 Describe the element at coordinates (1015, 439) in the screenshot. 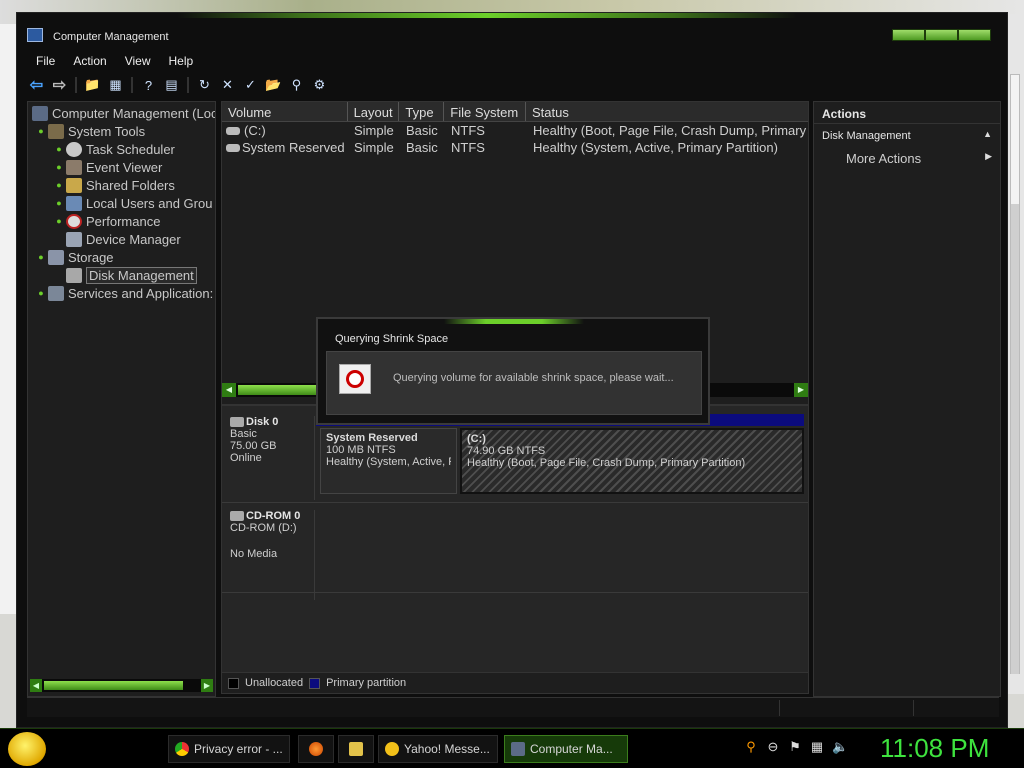

I see `background-scroll-thumb` at that location.